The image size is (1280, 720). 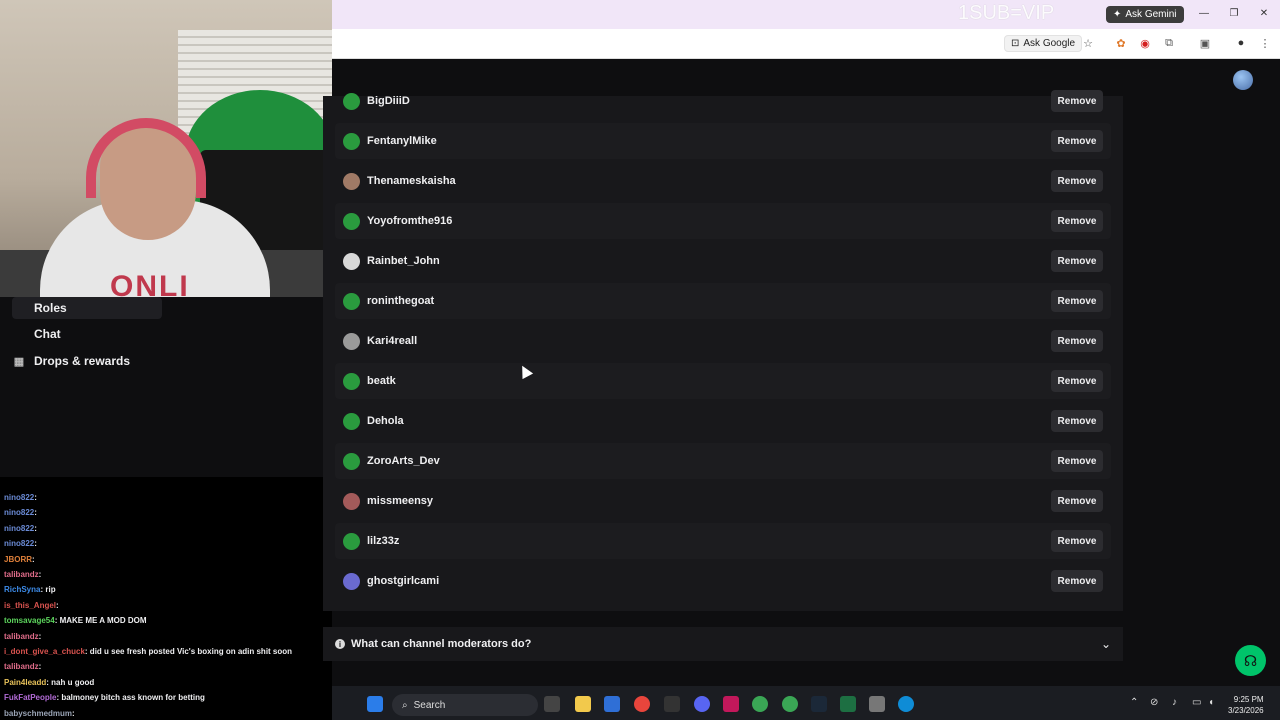 What do you see at coordinates (1174, 702) in the screenshot?
I see `microphone-icon: ♪` at bounding box center [1174, 702].